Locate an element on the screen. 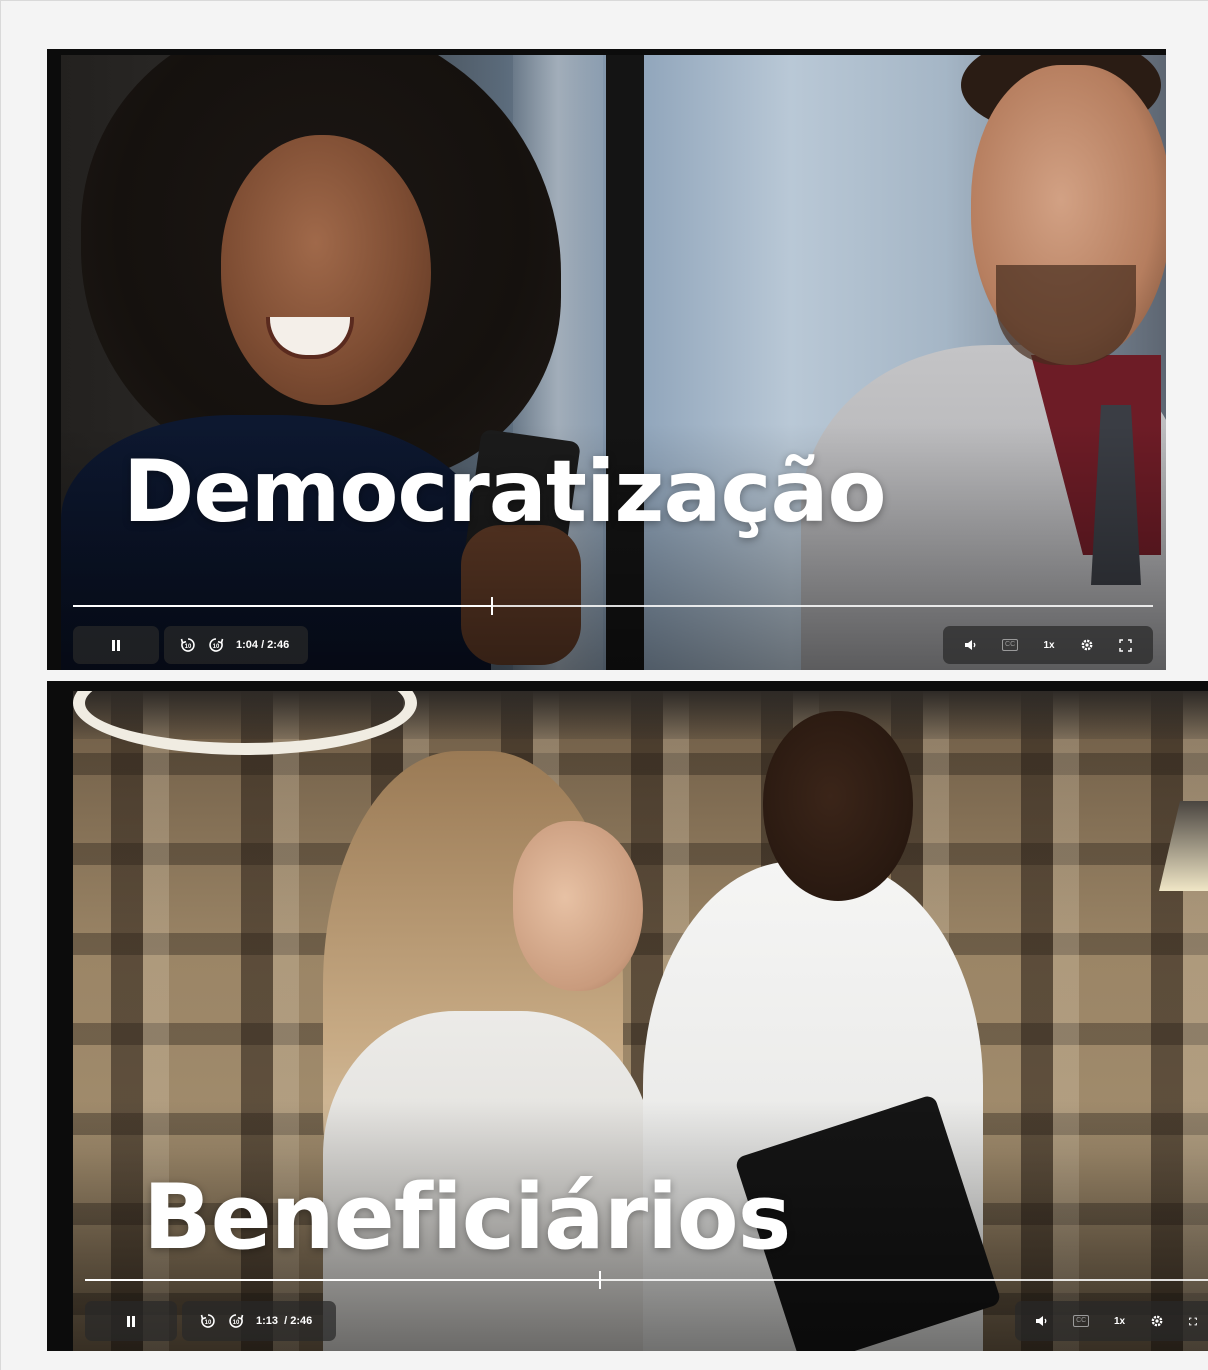  playback-controls: 10 10 1:13 / 2:46 is located at coordinates (259, 1321).